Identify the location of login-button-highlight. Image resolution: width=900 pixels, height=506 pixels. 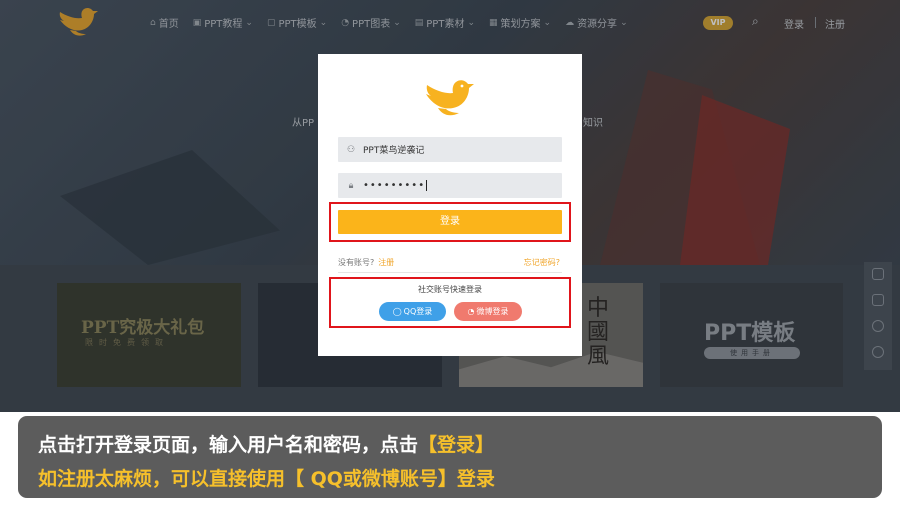
(450, 222).